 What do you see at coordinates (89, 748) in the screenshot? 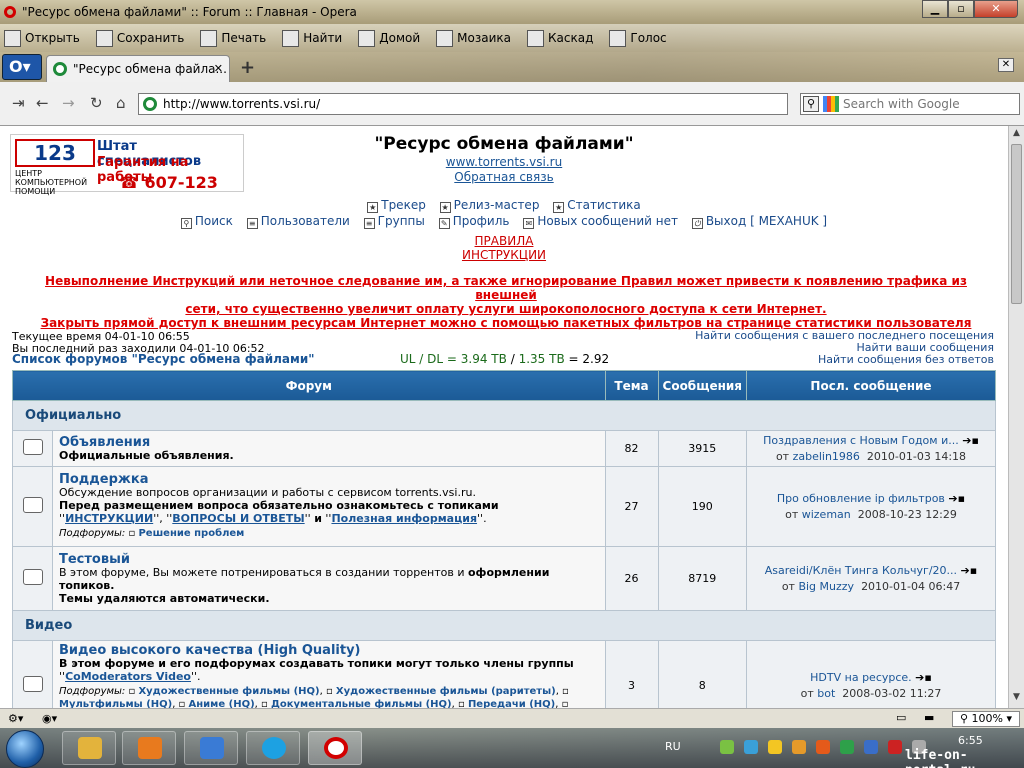
I see `taskbar-explorer` at bounding box center [89, 748].